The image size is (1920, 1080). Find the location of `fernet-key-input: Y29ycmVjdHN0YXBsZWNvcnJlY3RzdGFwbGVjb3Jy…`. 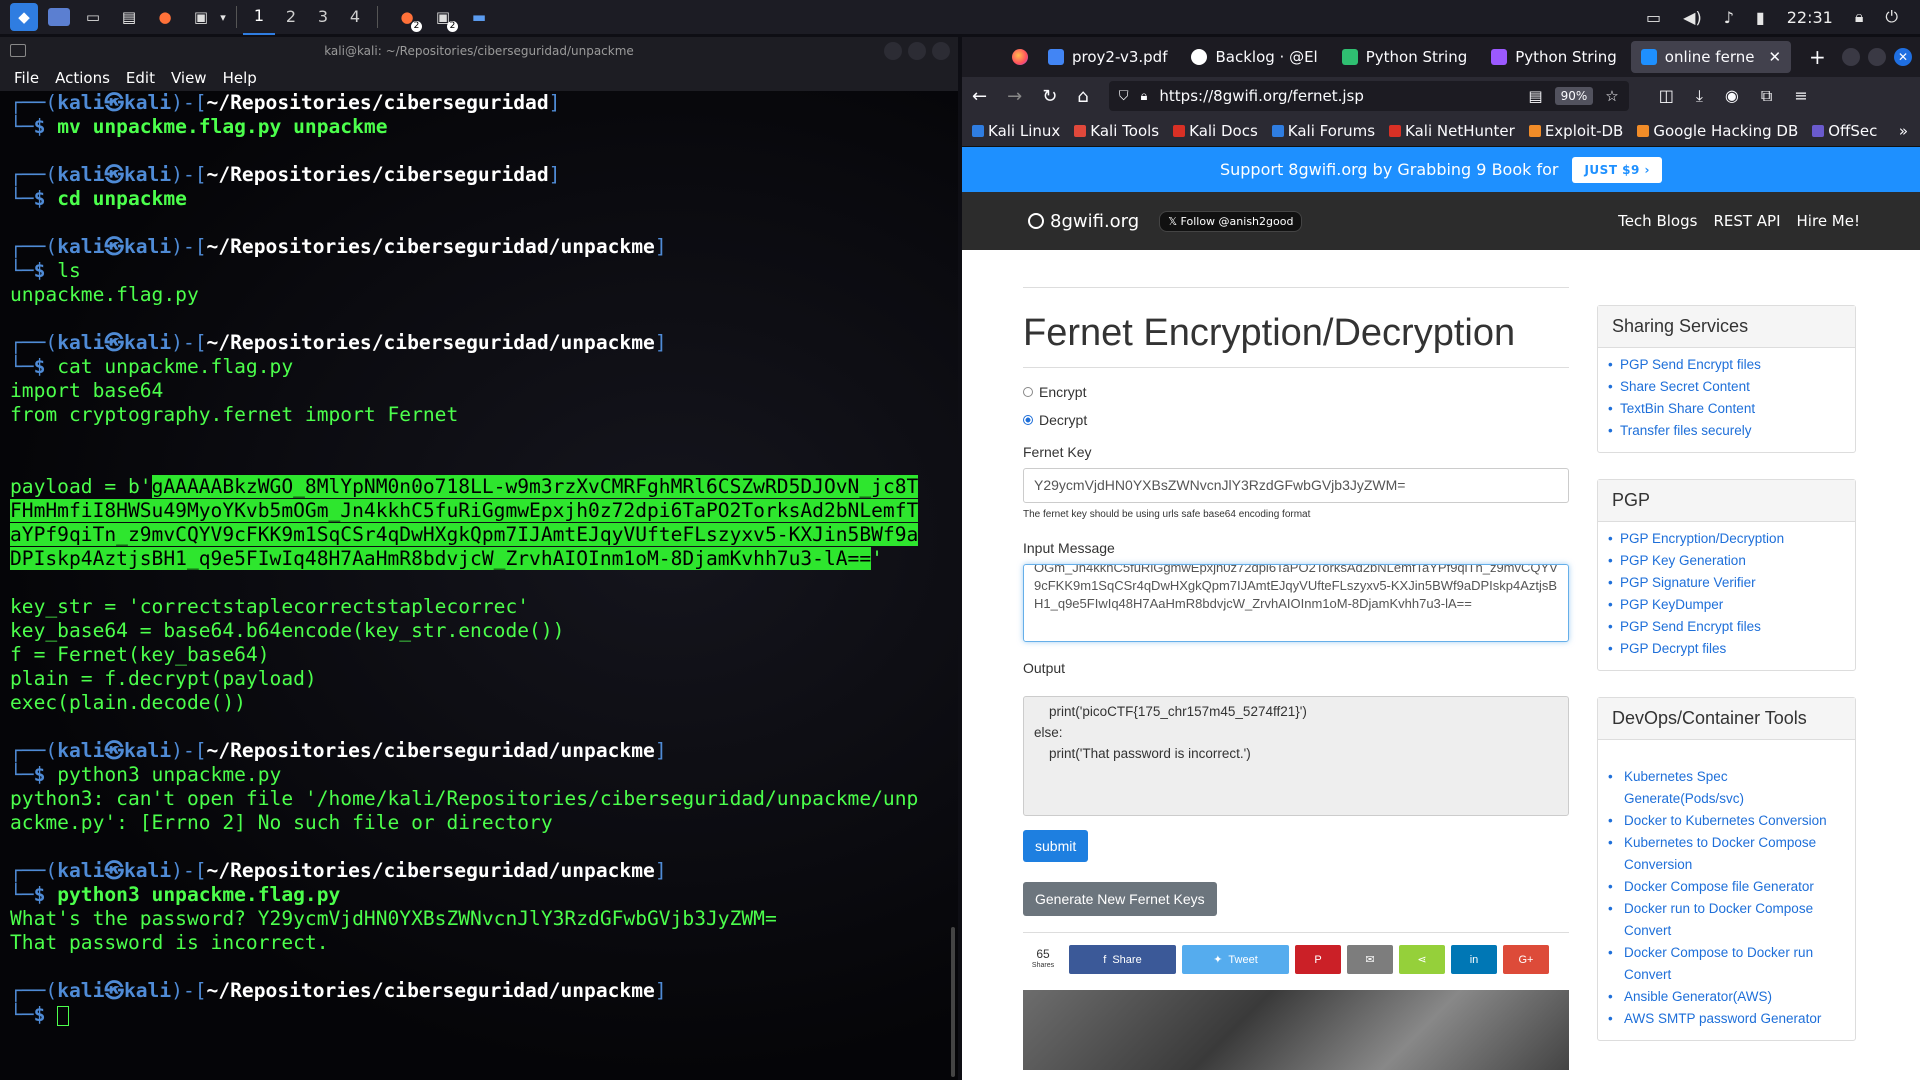

fernet-key-input: Y29ycmVjdHN0YXBsZWNvcnJlY3RzdGFwbGVjb3Jy… is located at coordinates (1296, 485).